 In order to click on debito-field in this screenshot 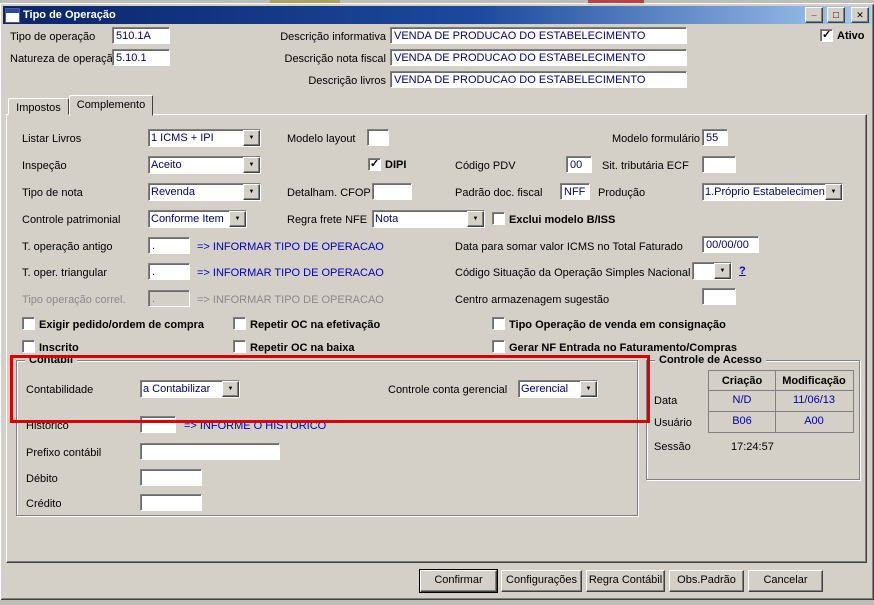, I will do `click(171, 477)`.